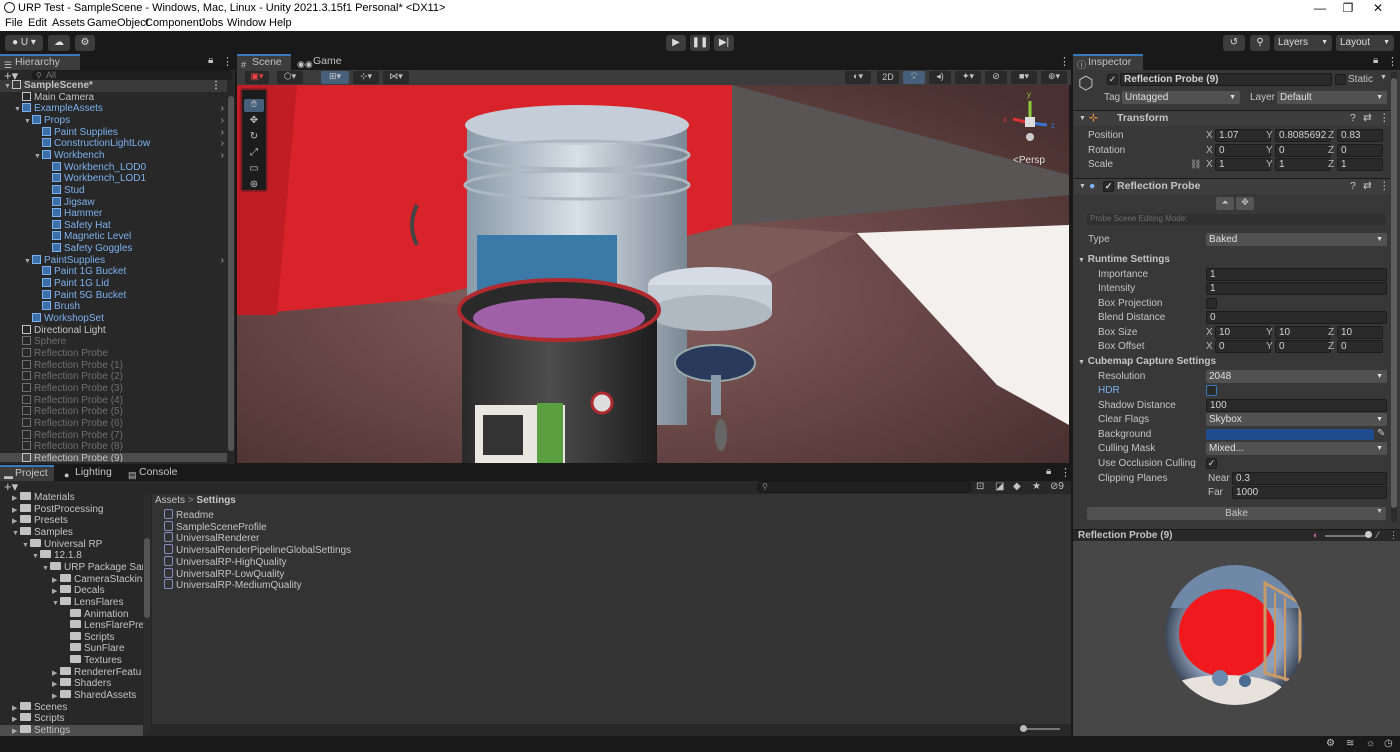 This screenshot has height=752, width=1400. Describe the element at coordinates (676, 43) in the screenshot. I see `play-button: ▶` at that location.